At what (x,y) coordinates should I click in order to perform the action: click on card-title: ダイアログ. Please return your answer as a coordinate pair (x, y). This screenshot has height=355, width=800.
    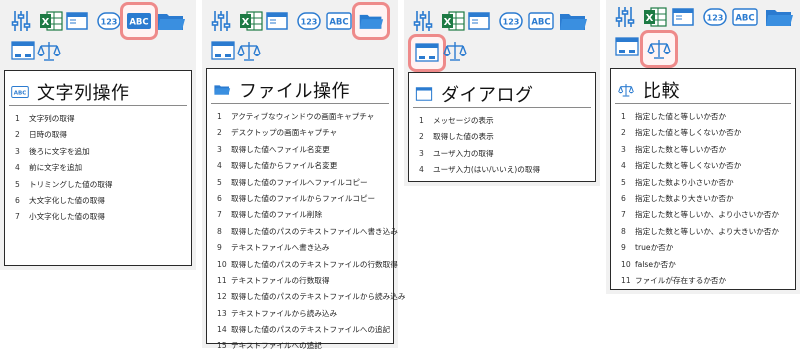
    Looking at the image, I should click on (487, 95).